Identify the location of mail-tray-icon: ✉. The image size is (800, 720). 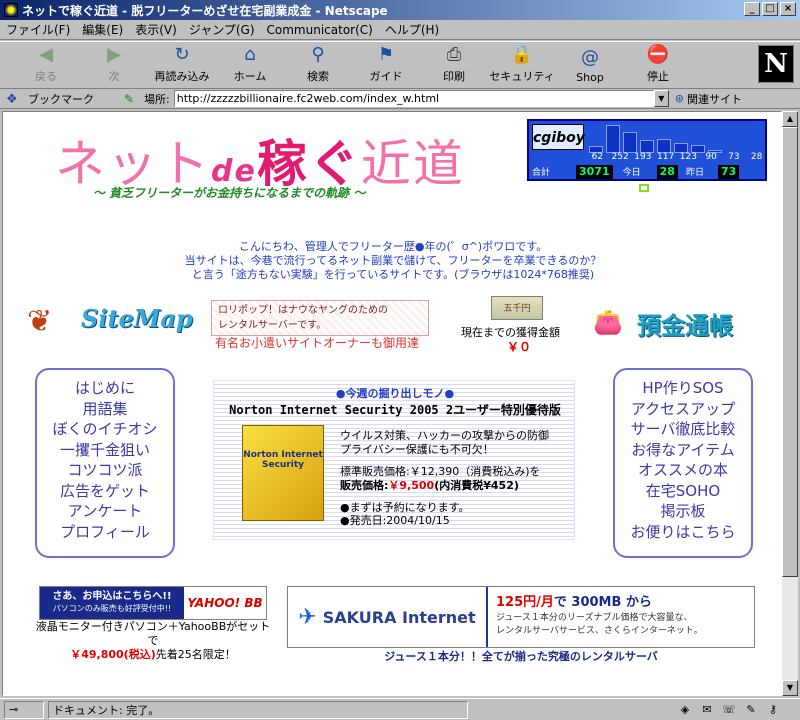
(707, 710).